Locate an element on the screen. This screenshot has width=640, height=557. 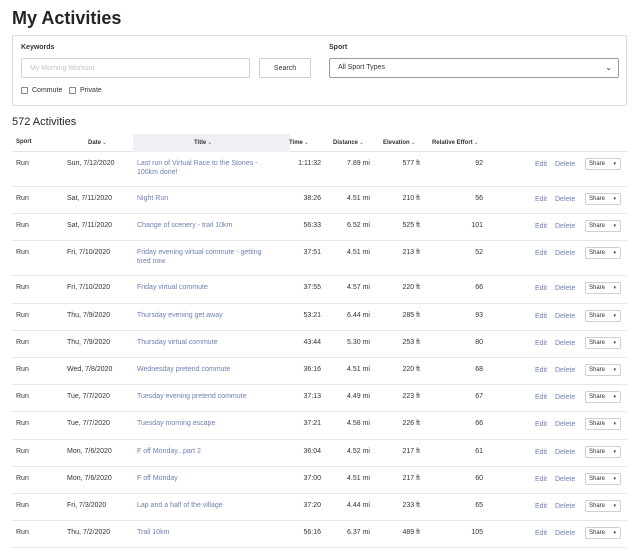
private-filter: Private is located at coordinates (85, 90).